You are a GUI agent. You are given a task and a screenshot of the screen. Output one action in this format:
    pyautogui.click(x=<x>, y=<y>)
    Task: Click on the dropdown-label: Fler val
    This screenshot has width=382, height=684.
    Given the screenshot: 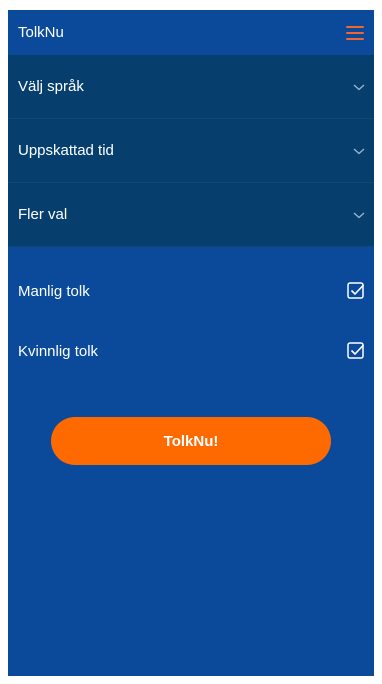 What is the action you would take?
    pyautogui.click(x=43, y=214)
    